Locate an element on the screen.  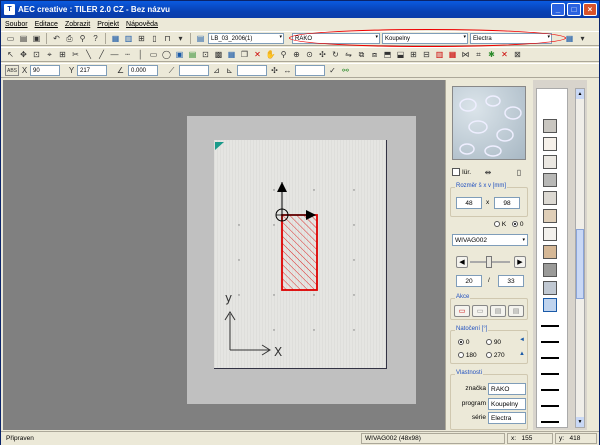
scroll-up-button: ▲ is located at coordinates (580, 94).